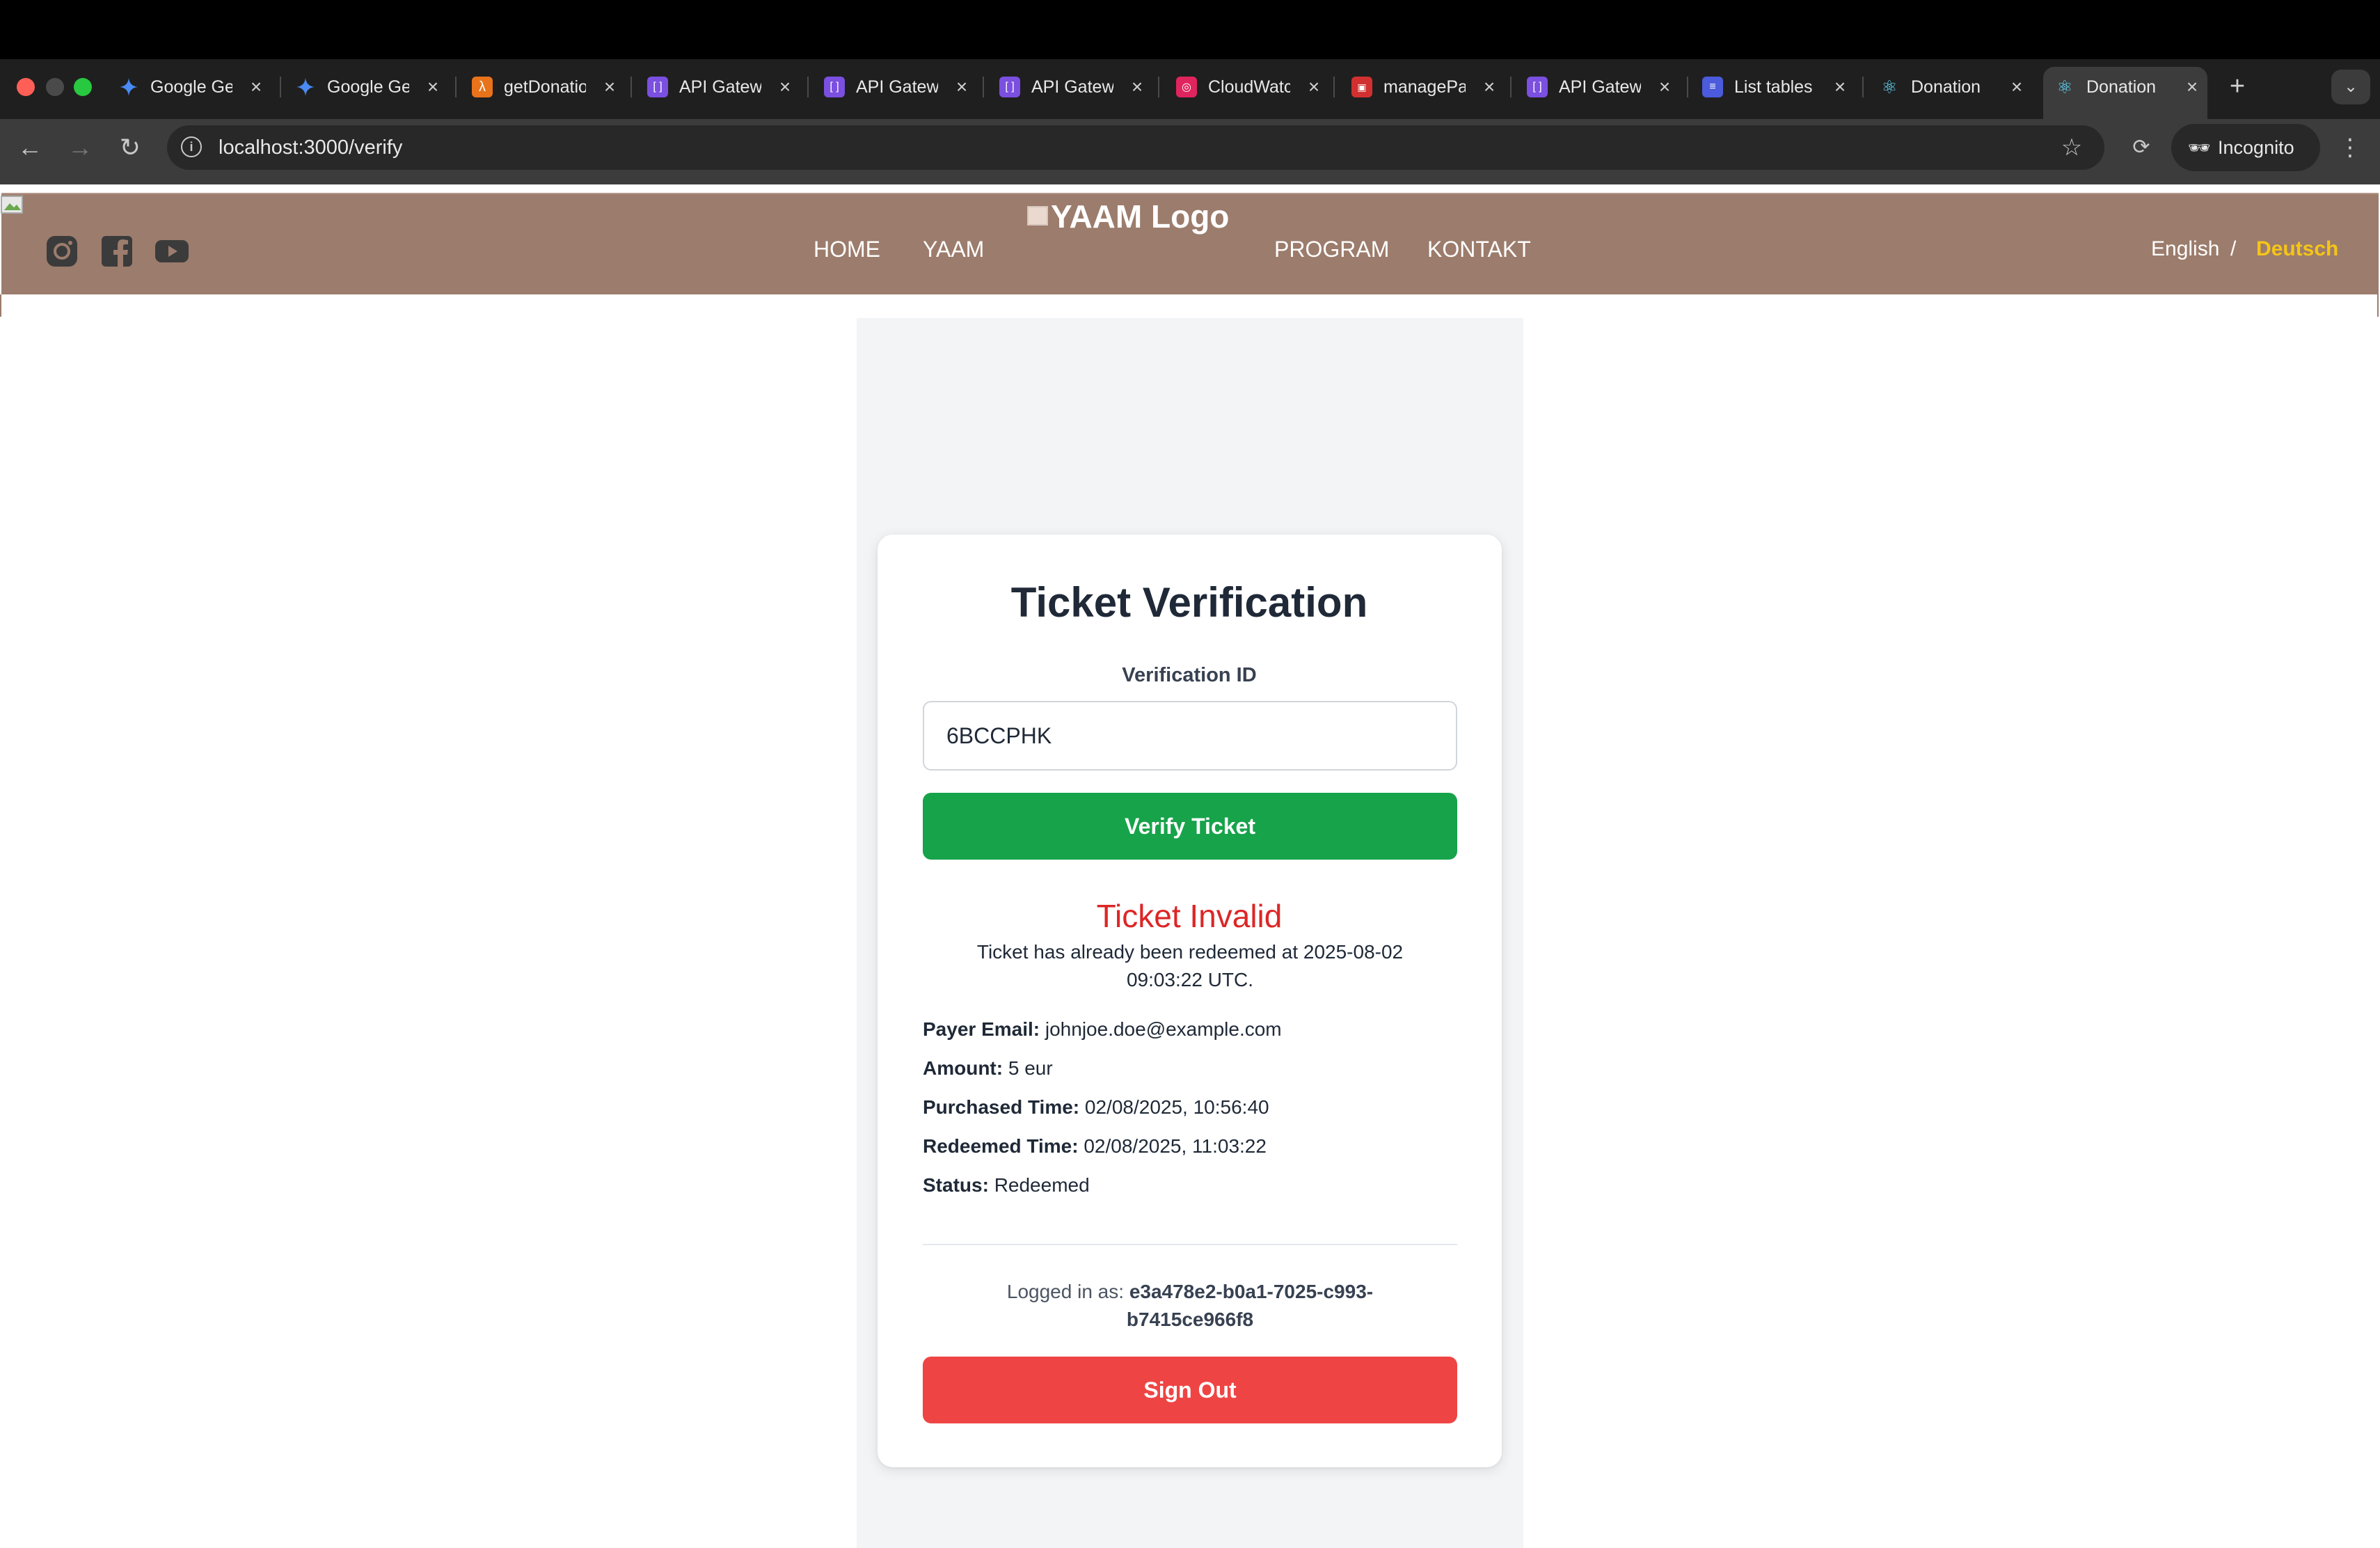  Describe the element at coordinates (1030, 1068) in the screenshot. I see `detail-value: 5 eur` at that location.